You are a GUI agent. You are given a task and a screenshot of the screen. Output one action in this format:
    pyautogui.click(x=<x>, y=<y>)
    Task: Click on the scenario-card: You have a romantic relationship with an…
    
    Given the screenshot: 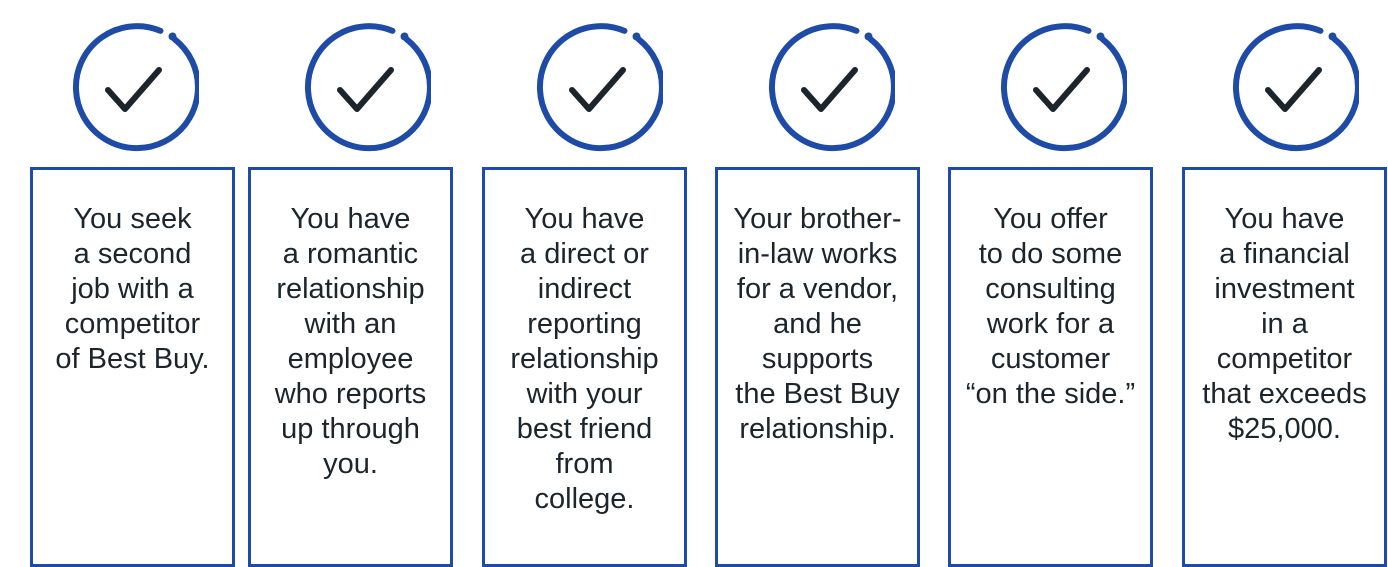 What is the action you would take?
    pyautogui.click(x=350, y=367)
    